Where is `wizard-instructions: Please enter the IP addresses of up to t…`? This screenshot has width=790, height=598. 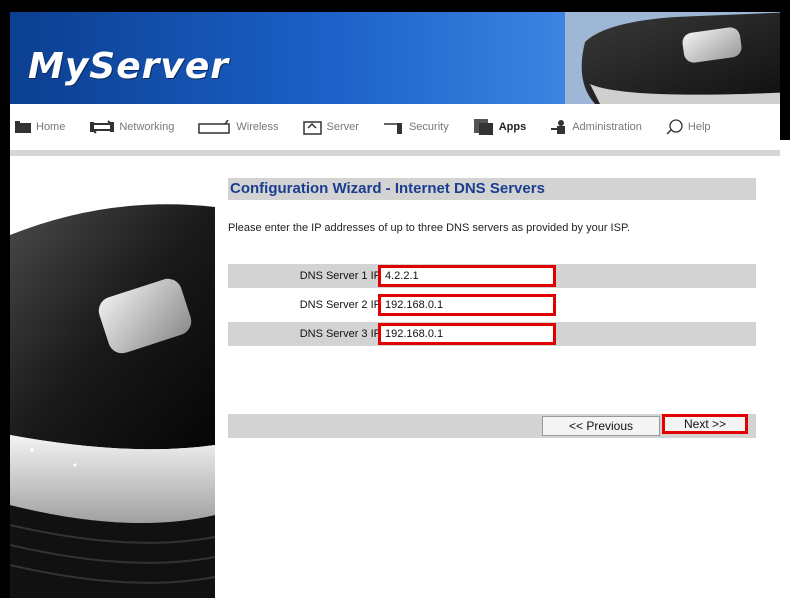 wizard-instructions: Please enter the IP addresses of up to t… is located at coordinates (429, 228).